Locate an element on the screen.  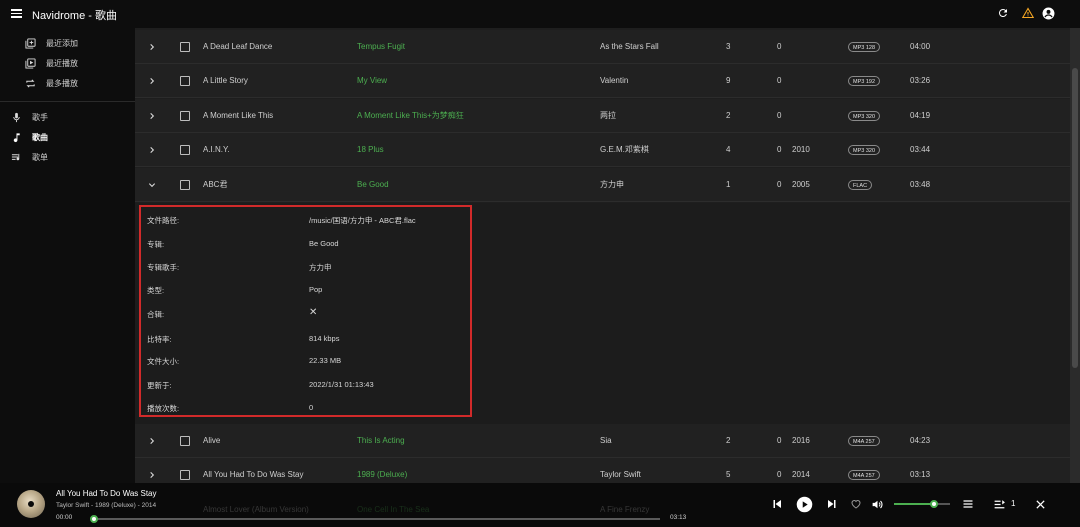
sidebar-item-label: 歌单 is located at coordinates (40, 157).